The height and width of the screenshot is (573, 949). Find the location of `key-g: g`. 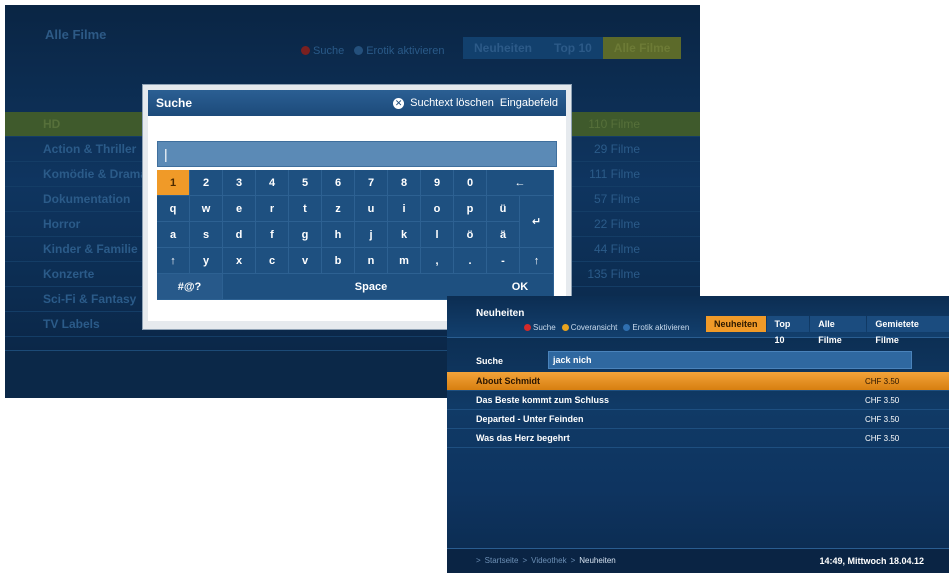

key-g: g is located at coordinates (305, 235).